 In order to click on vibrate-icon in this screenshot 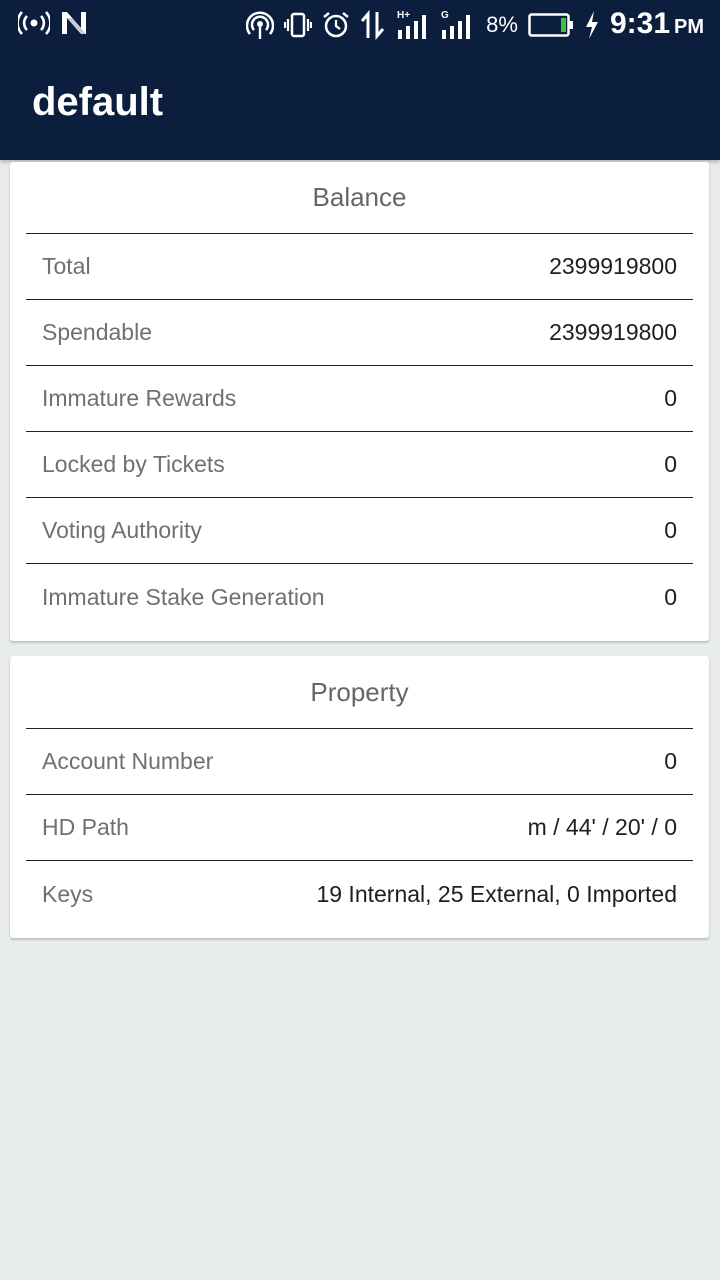, I will do `click(298, 25)`.